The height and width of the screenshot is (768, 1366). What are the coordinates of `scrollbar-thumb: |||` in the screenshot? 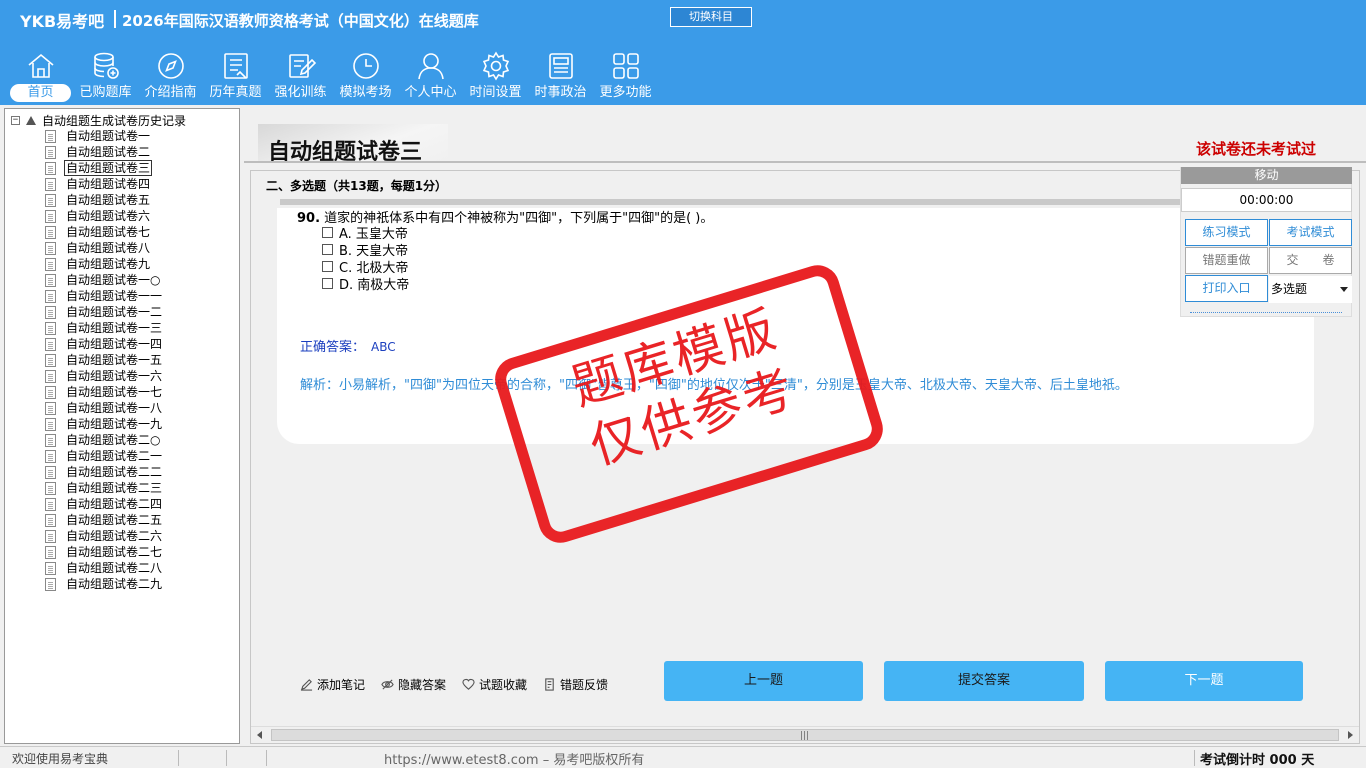 It's located at (805, 735).